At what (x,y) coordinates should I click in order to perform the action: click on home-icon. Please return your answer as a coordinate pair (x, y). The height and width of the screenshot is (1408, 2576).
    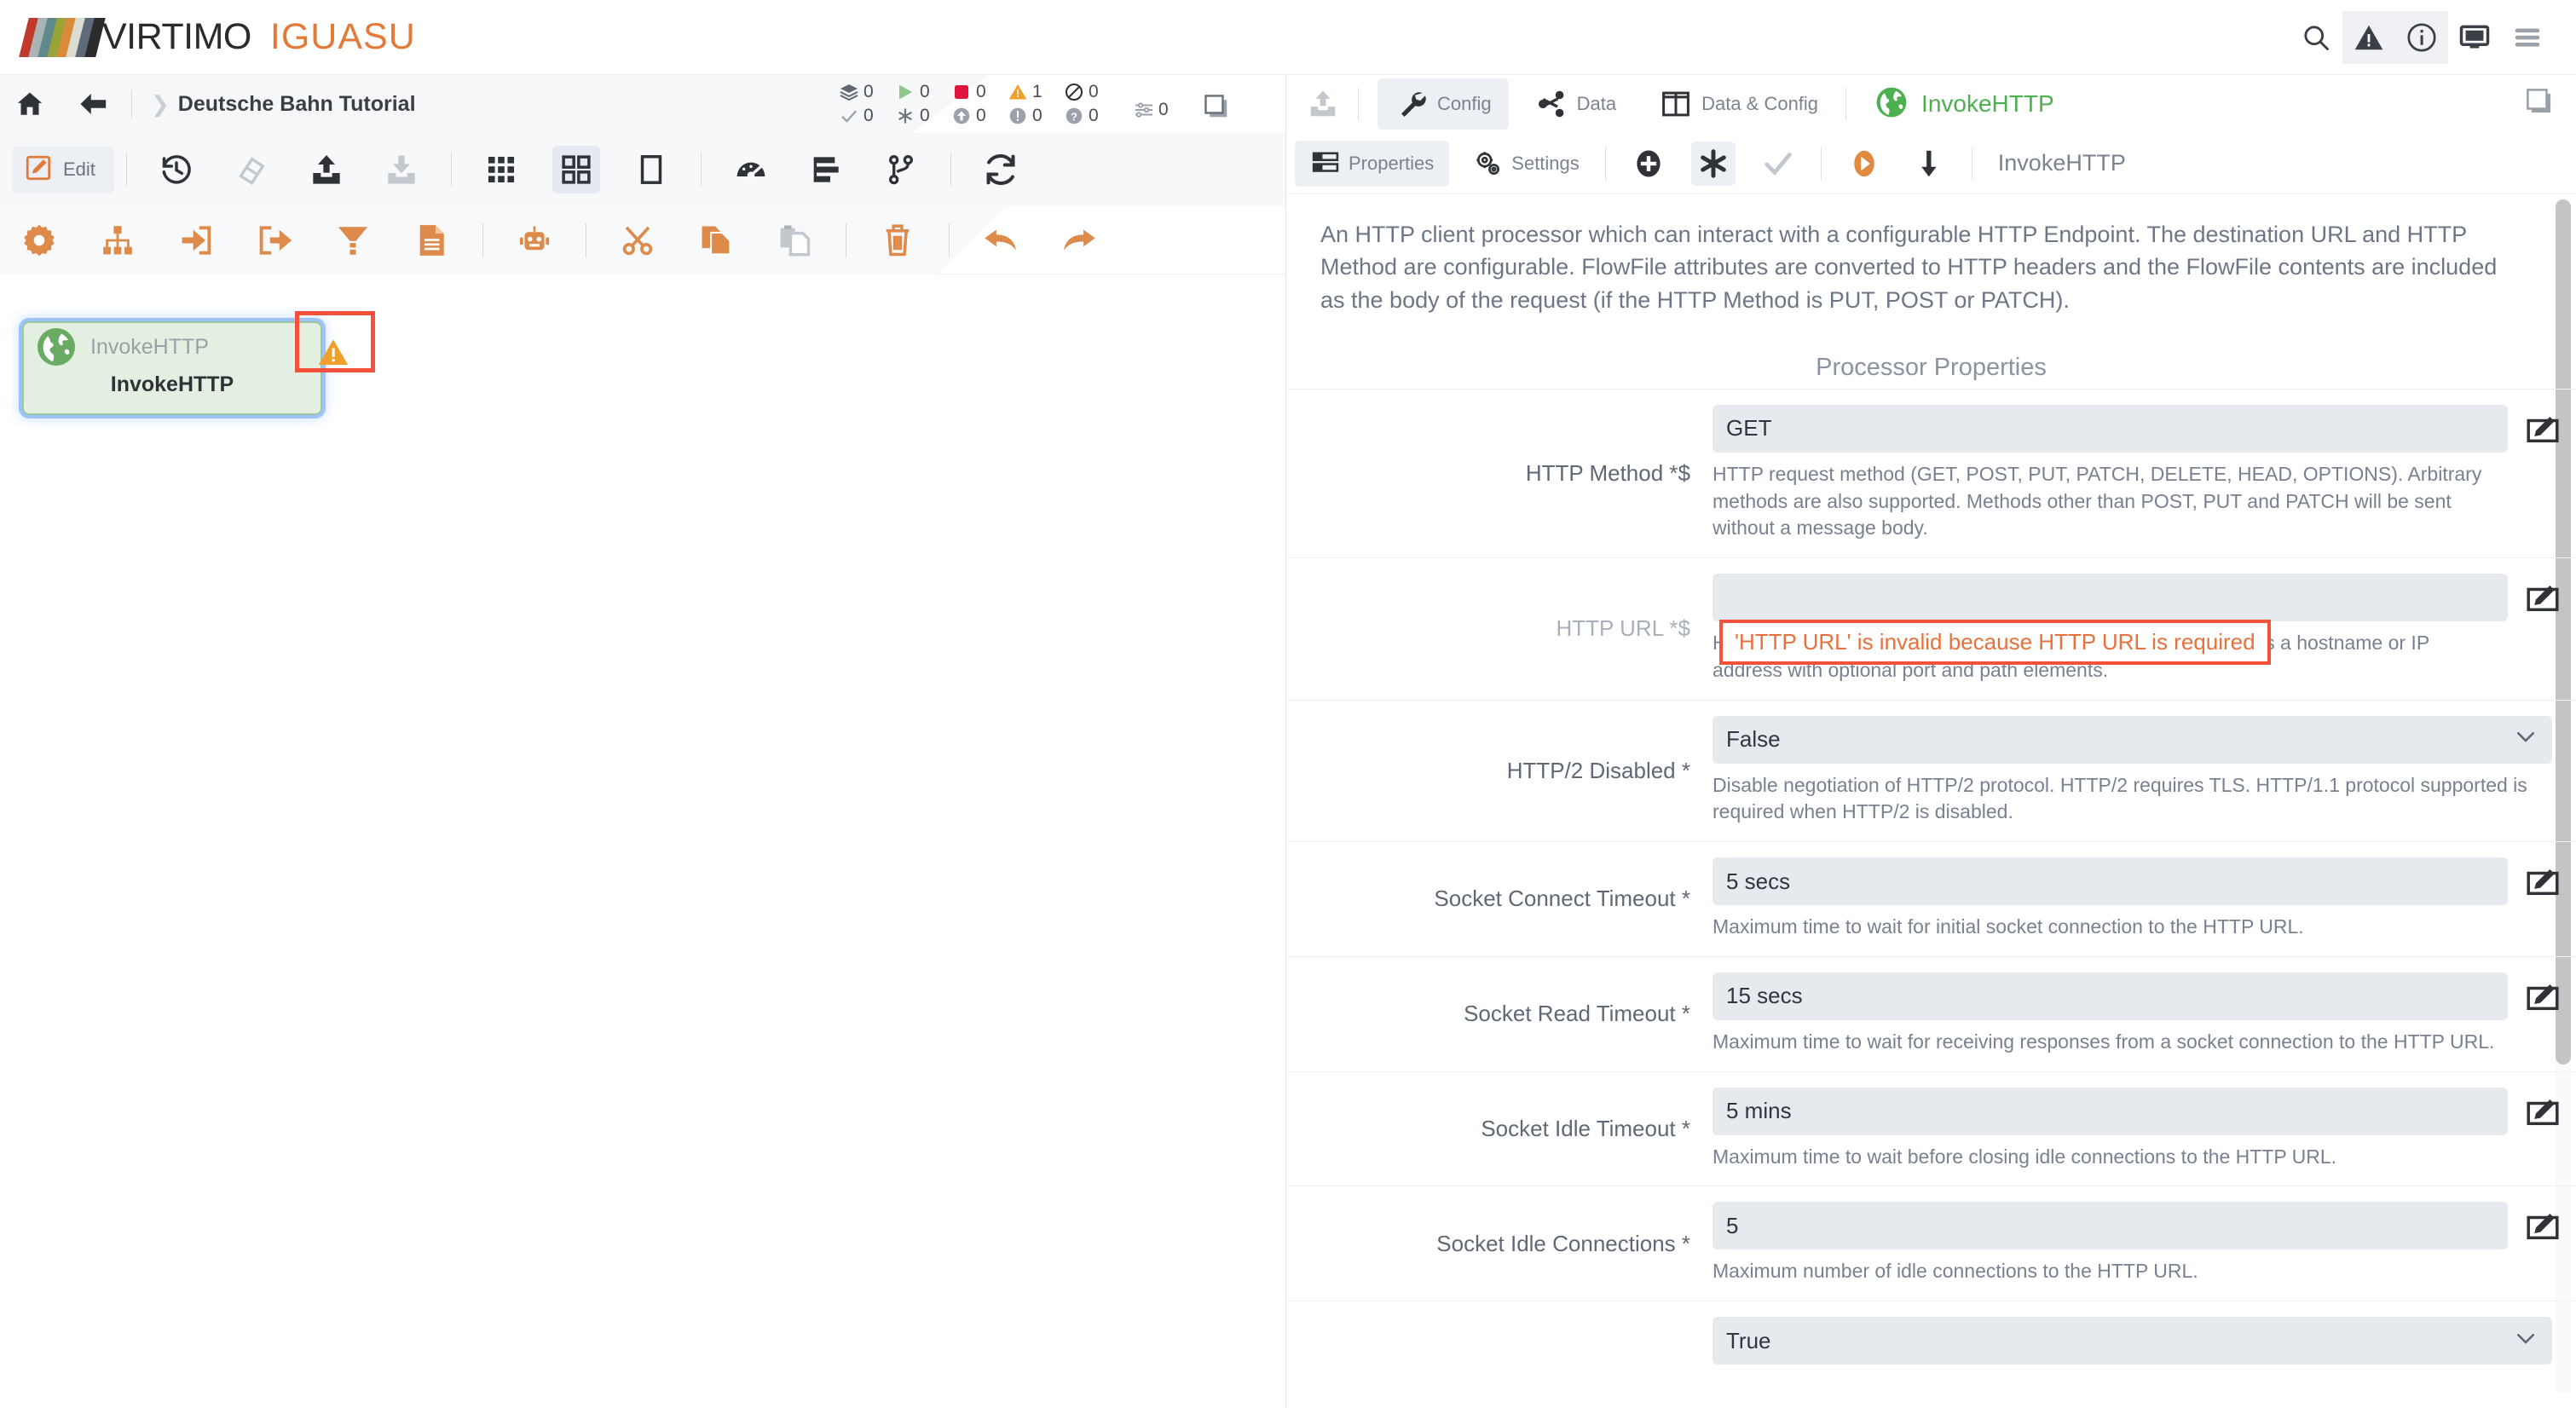
    Looking at the image, I should click on (29, 104).